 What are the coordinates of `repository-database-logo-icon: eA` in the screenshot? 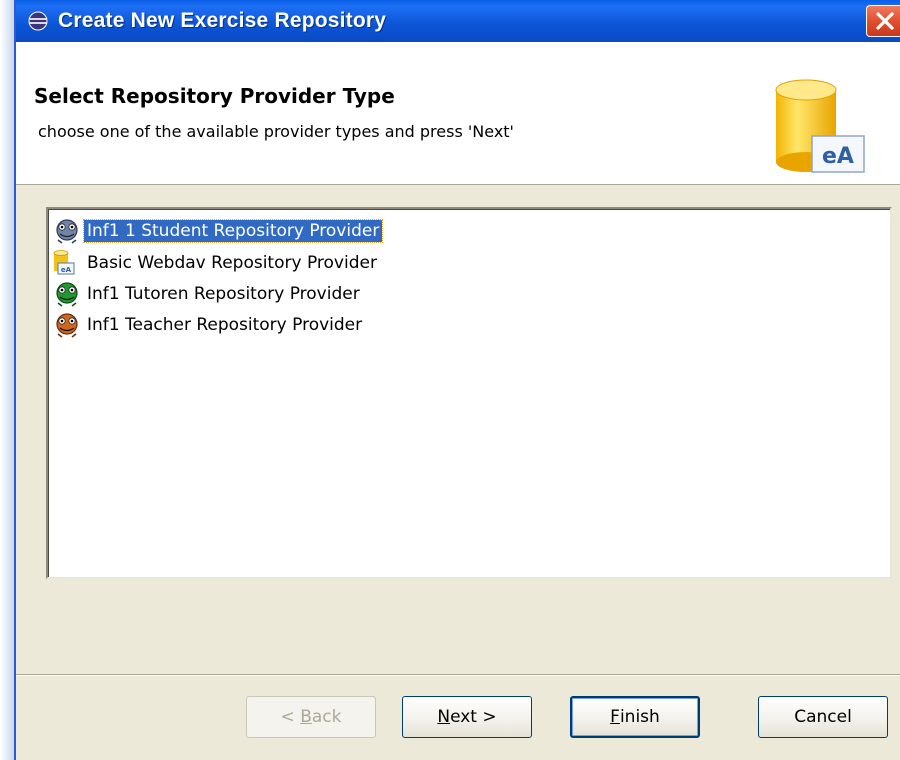 It's located at (820, 126).